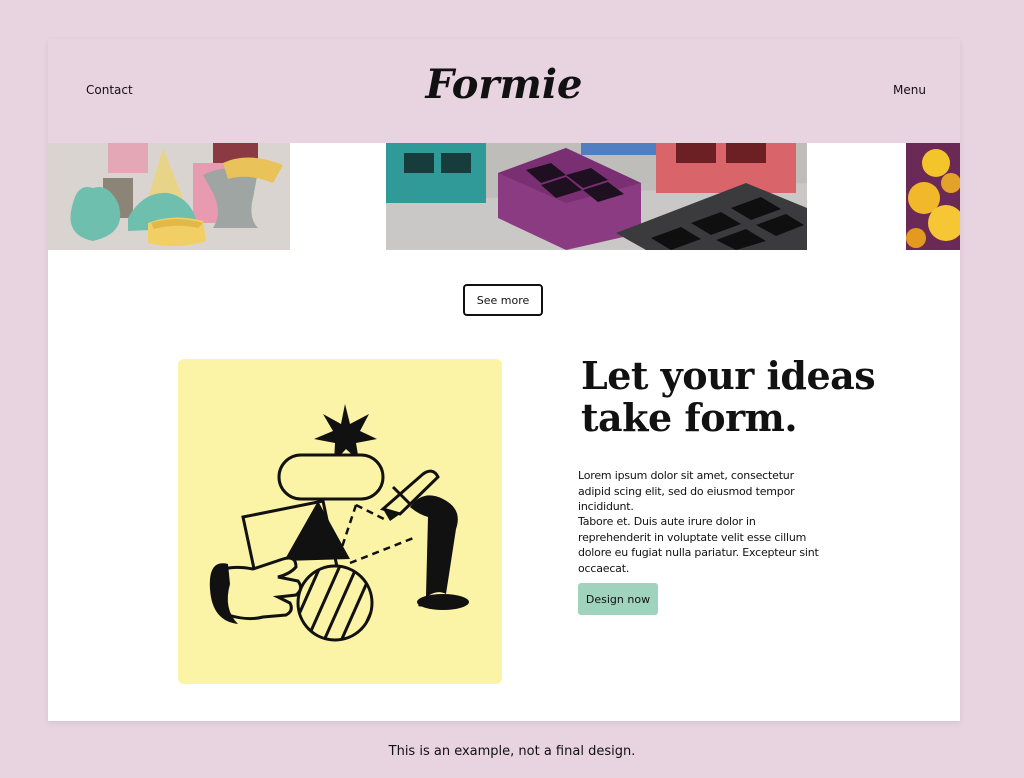  Describe the element at coordinates (596, 196) in the screenshot. I see `trays-photo` at that location.